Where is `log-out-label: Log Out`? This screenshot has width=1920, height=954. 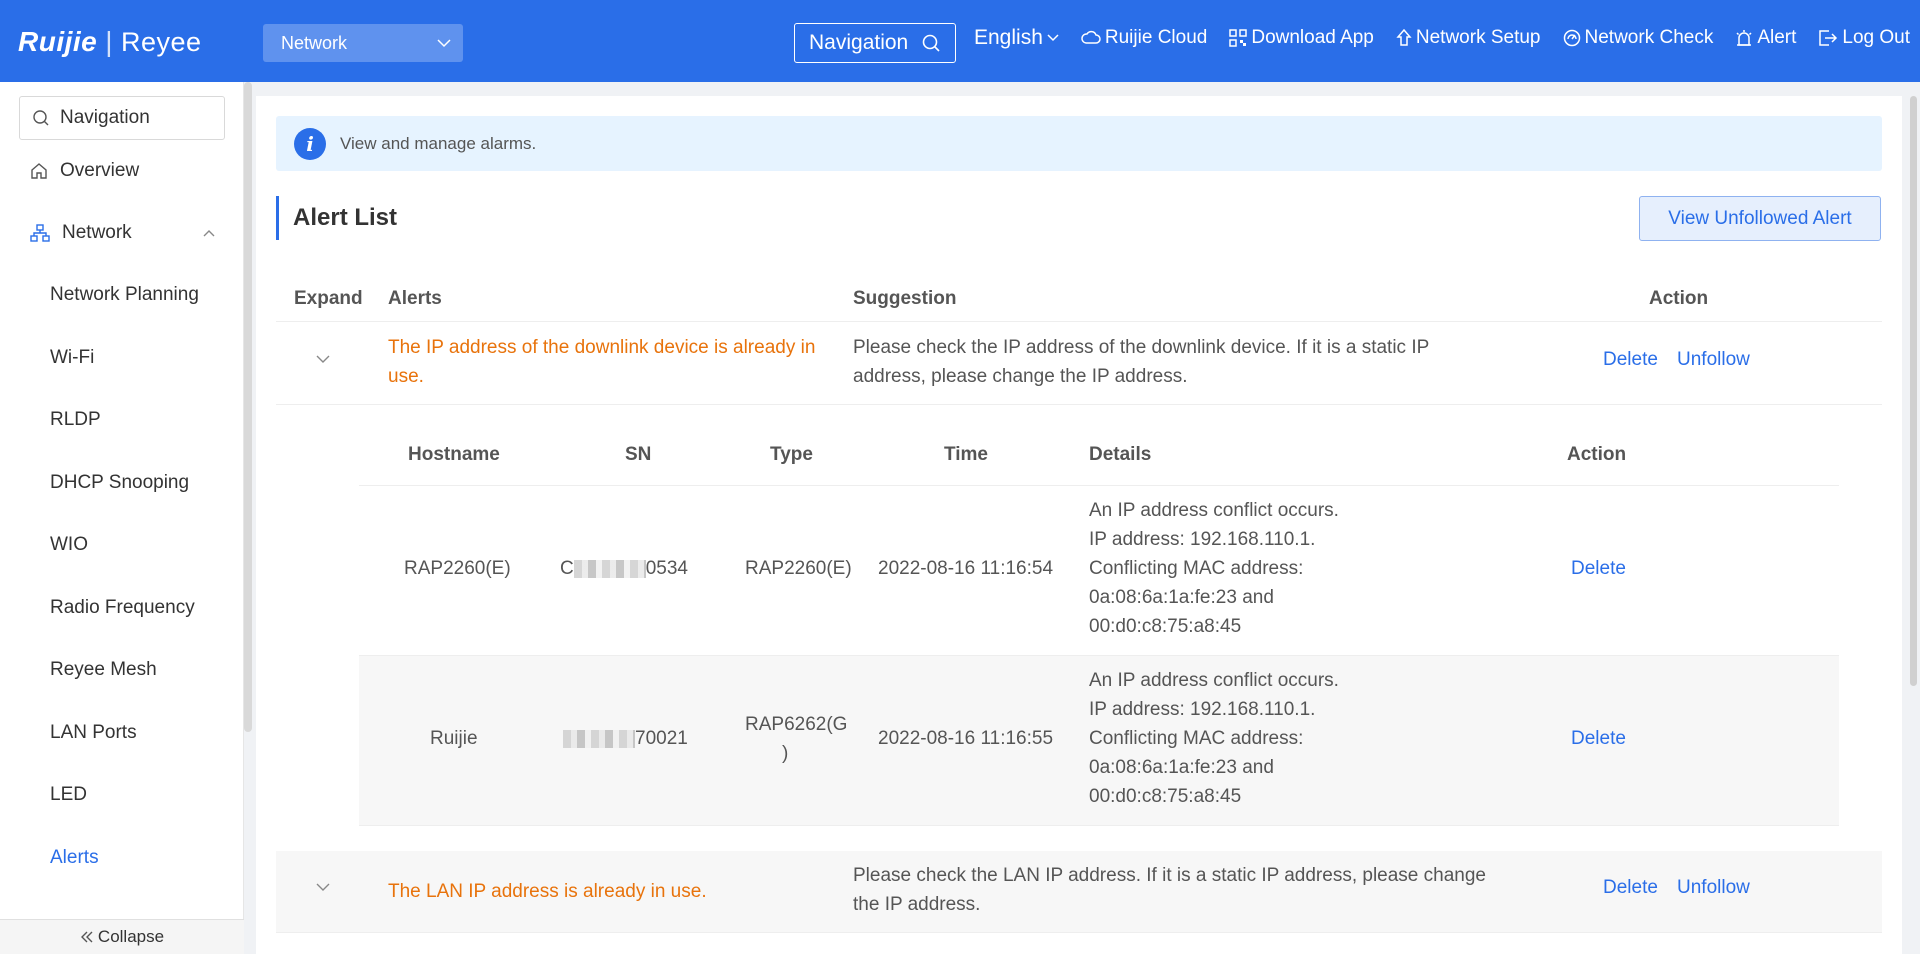 log-out-label: Log Out is located at coordinates (1876, 37).